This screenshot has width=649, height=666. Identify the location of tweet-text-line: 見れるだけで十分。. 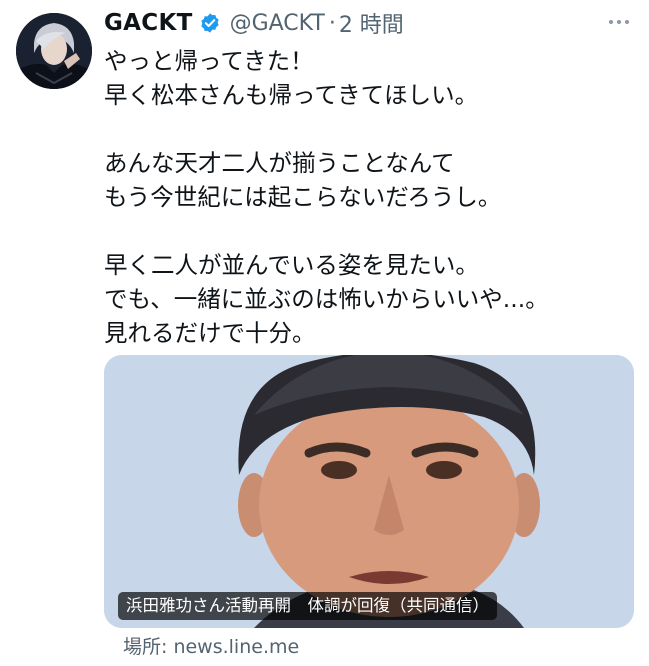
(210, 333).